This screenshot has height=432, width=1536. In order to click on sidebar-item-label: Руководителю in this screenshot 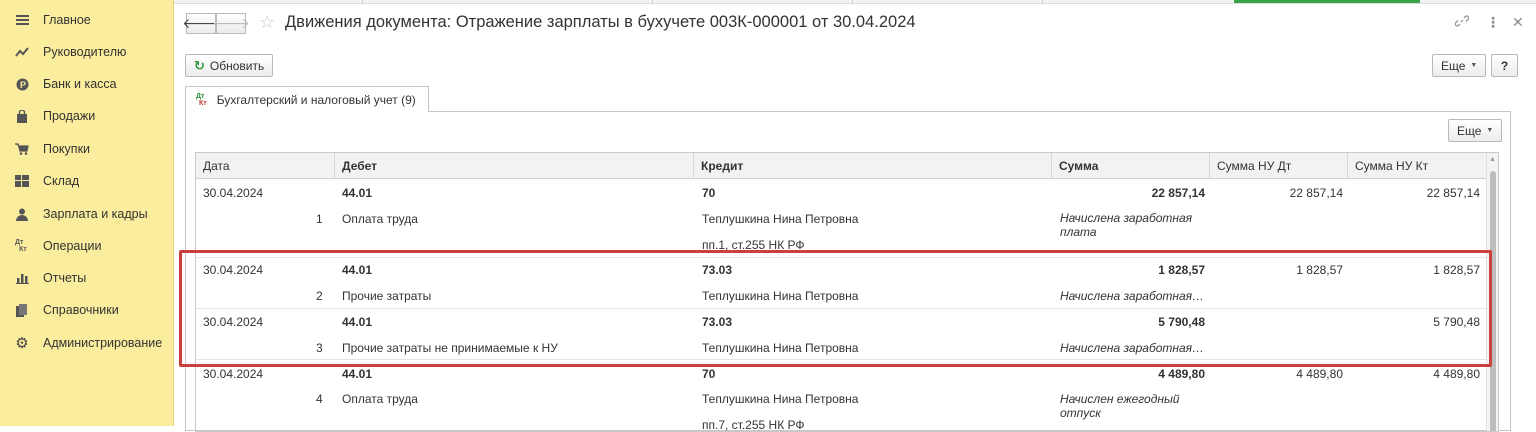, I will do `click(85, 52)`.